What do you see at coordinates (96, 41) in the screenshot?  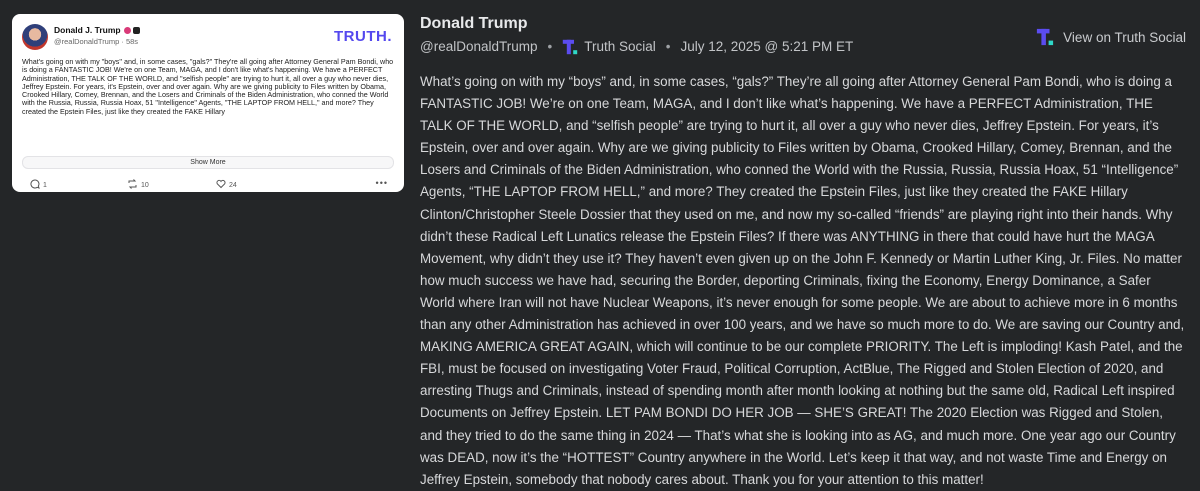 I see `screenshot-handle: @realDonaldTrump · 58s` at bounding box center [96, 41].